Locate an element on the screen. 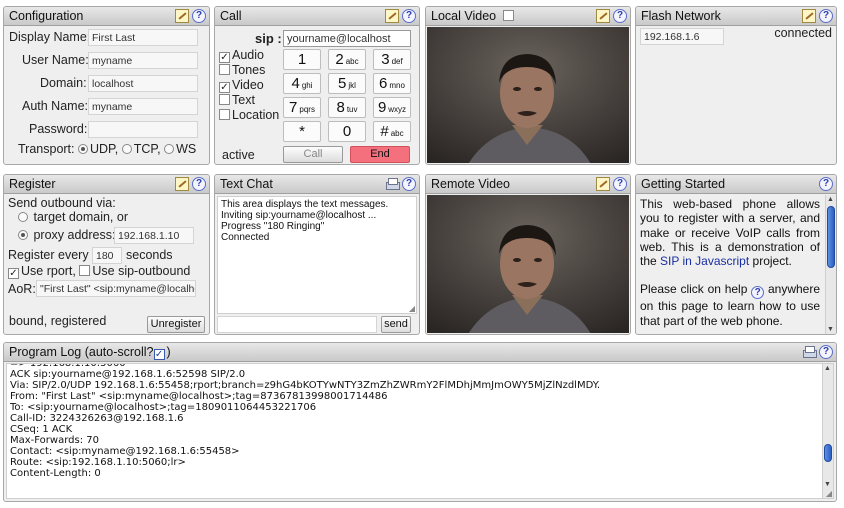 The image size is (844, 508). keypad-letters: abc is located at coordinates (352, 61).